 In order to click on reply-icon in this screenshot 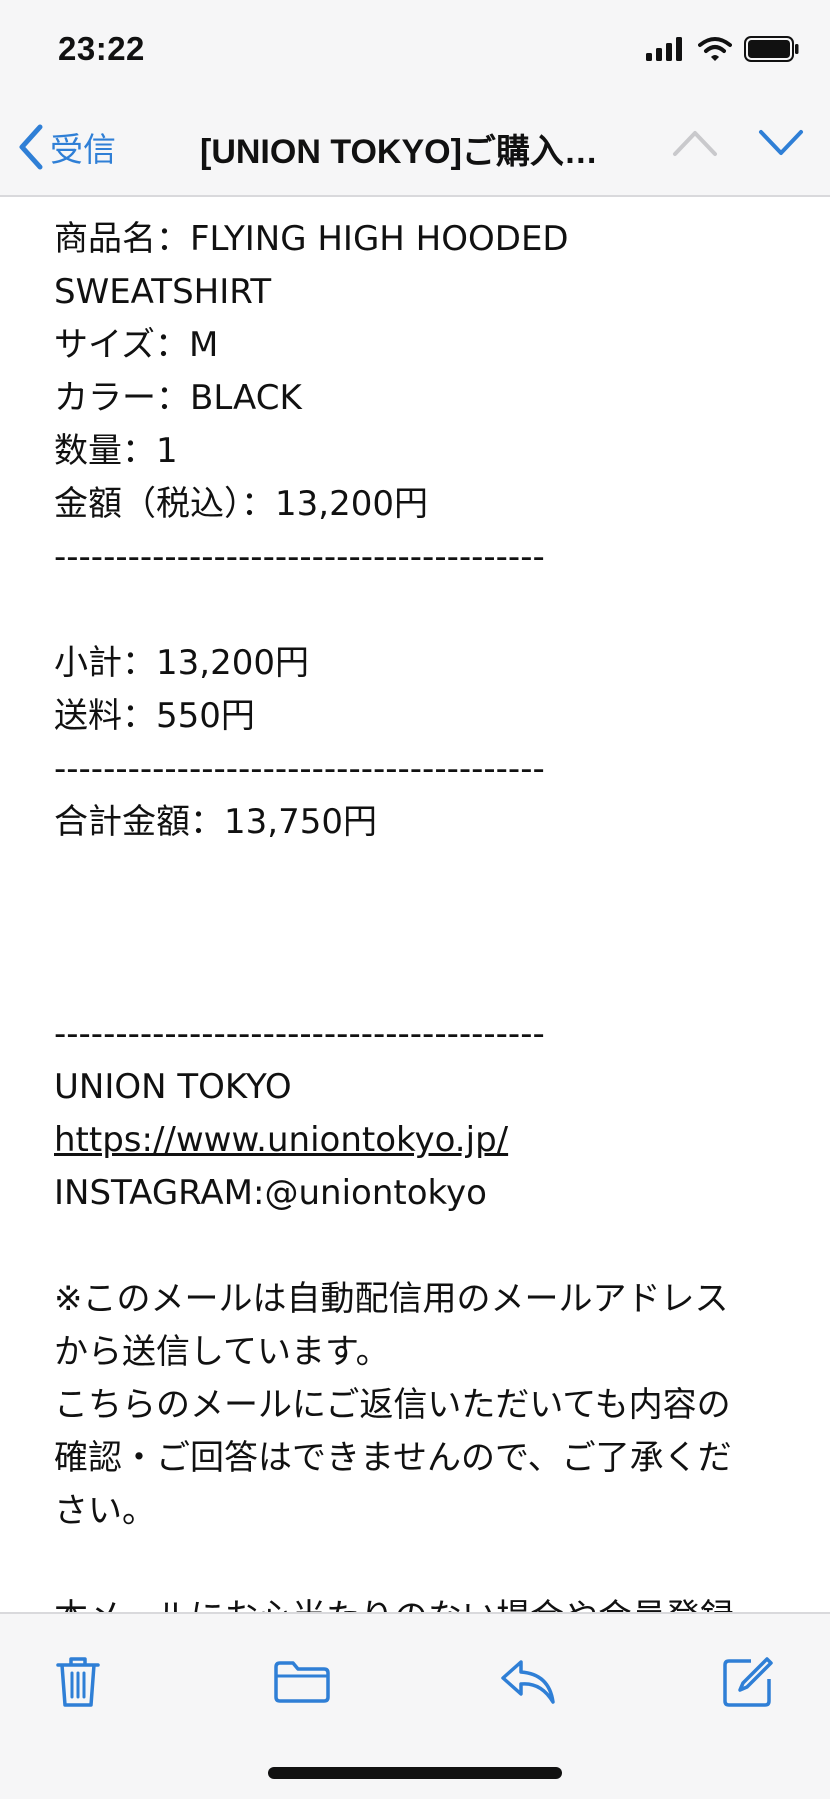, I will do `click(528, 1682)`.